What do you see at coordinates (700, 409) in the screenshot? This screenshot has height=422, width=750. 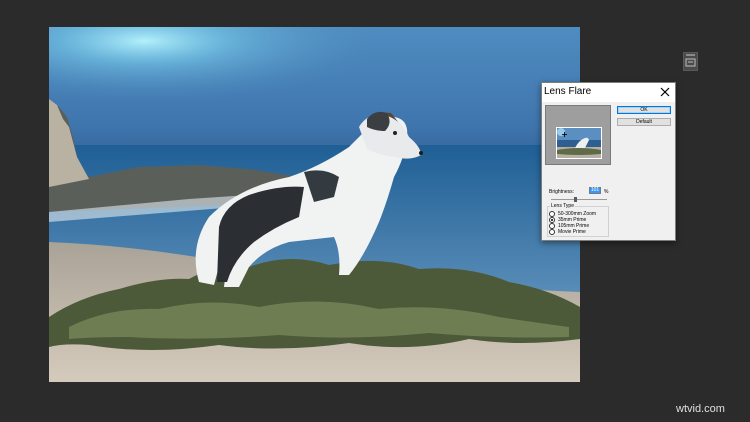 I see `watermark: wtvid.com` at bounding box center [700, 409].